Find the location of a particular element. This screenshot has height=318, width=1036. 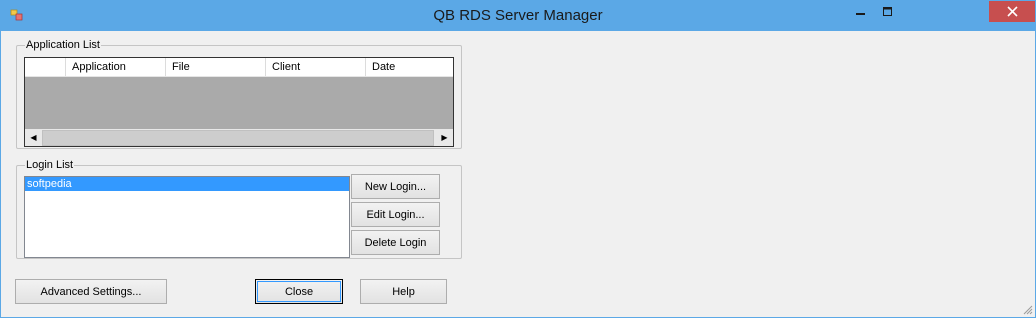

application-list-view: Application File Client Date ◀ ▶ is located at coordinates (239, 102).